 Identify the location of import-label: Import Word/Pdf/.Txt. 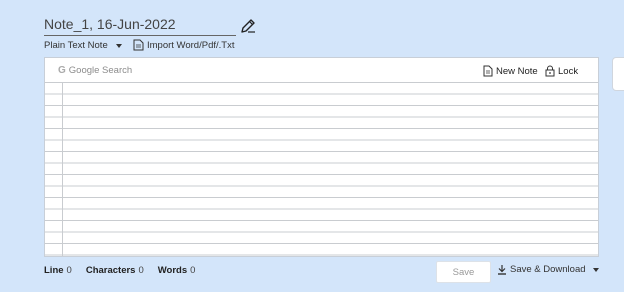
(191, 45).